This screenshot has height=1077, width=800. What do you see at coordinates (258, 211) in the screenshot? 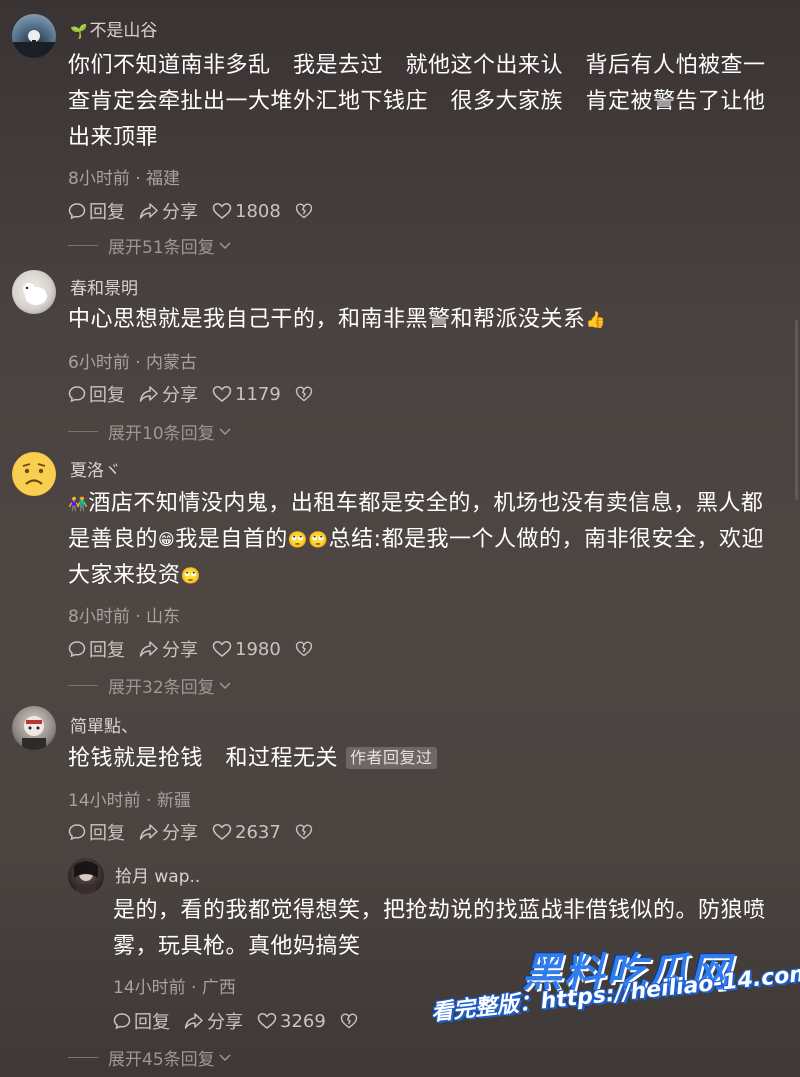
I see `like-count: 1808` at bounding box center [258, 211].